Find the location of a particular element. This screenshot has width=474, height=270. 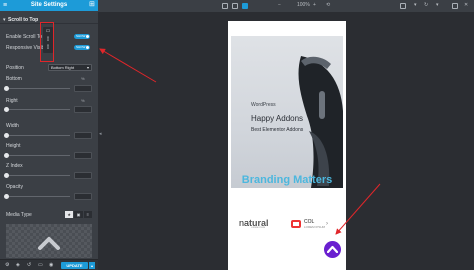

right-slider is located at coordinates (37, 109).